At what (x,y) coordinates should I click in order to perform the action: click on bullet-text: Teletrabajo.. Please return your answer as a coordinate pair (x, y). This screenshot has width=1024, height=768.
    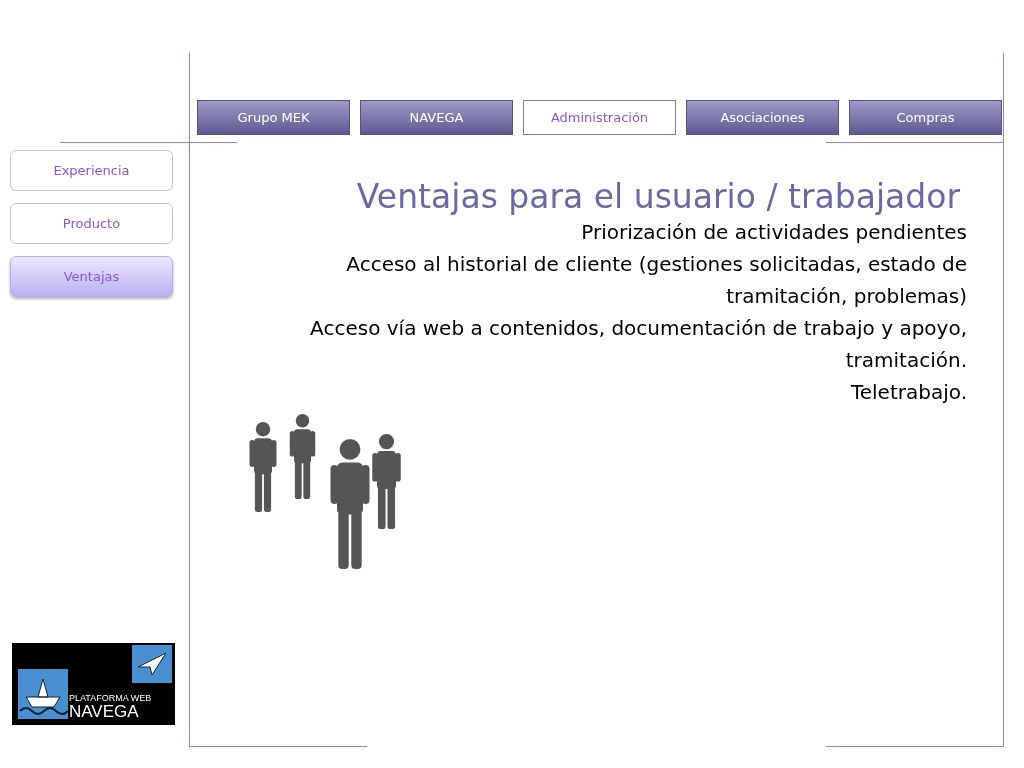
    Looking at the image, I should click on (908, 392).